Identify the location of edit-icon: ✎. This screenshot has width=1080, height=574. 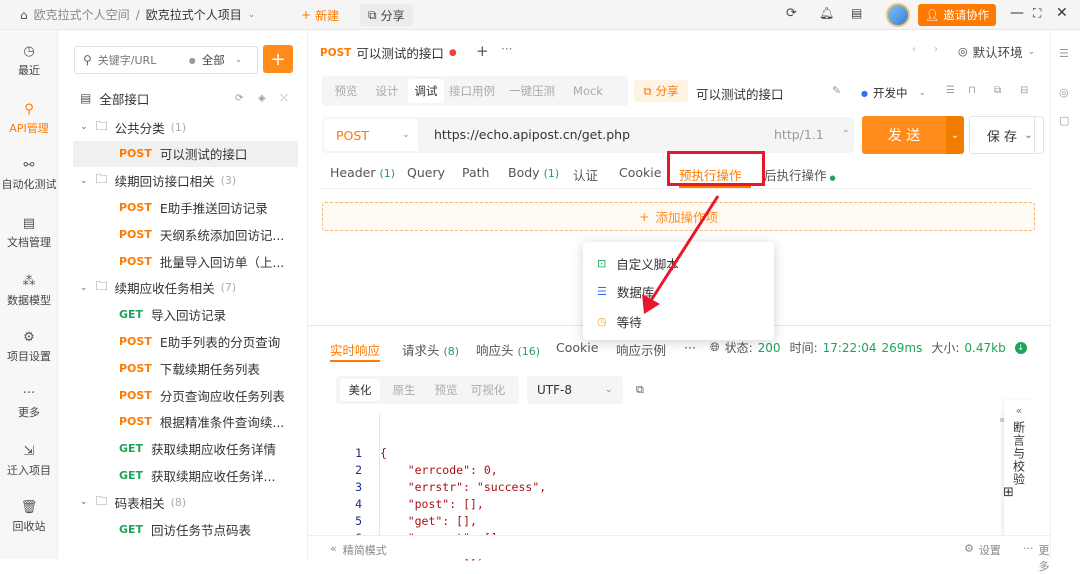
(836, 90).